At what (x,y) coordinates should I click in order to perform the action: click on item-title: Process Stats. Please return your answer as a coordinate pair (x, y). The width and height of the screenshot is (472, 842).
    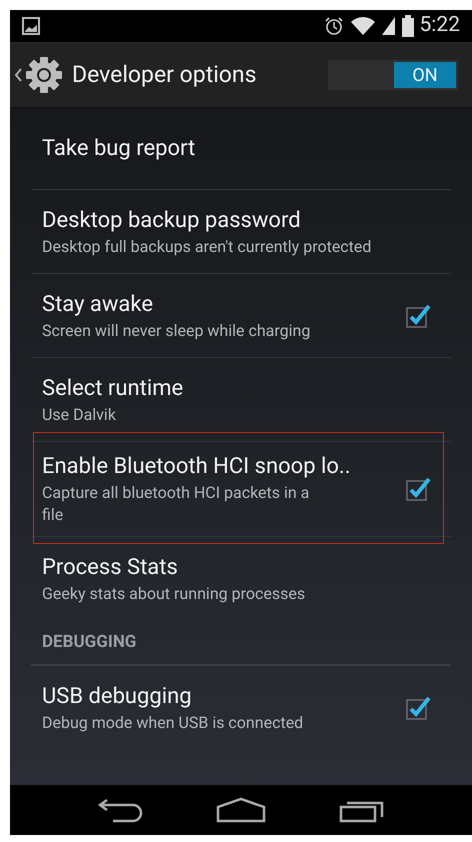
    Looking at the image, I should click on (110, 568).